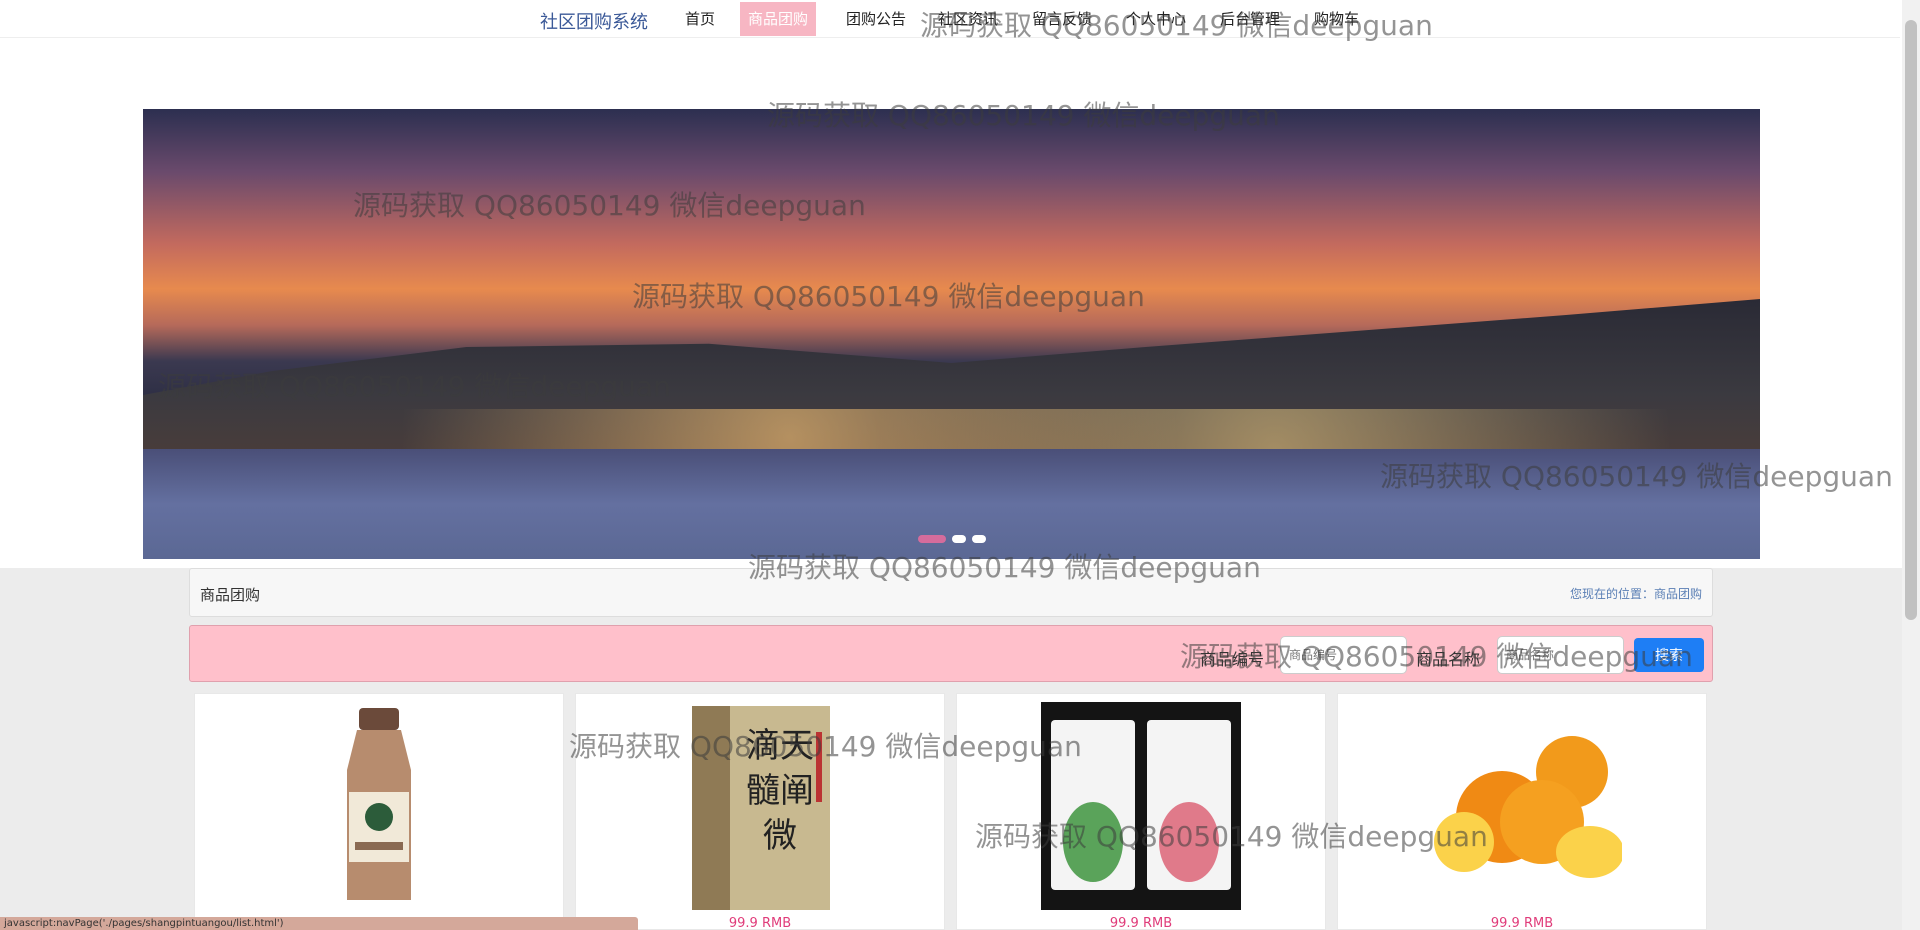 The height and width of the screenshot is (930, 1920). Describe the element at coordinates (780, 746) in the screenshot. I see `svg-text: 滴天` at that location.